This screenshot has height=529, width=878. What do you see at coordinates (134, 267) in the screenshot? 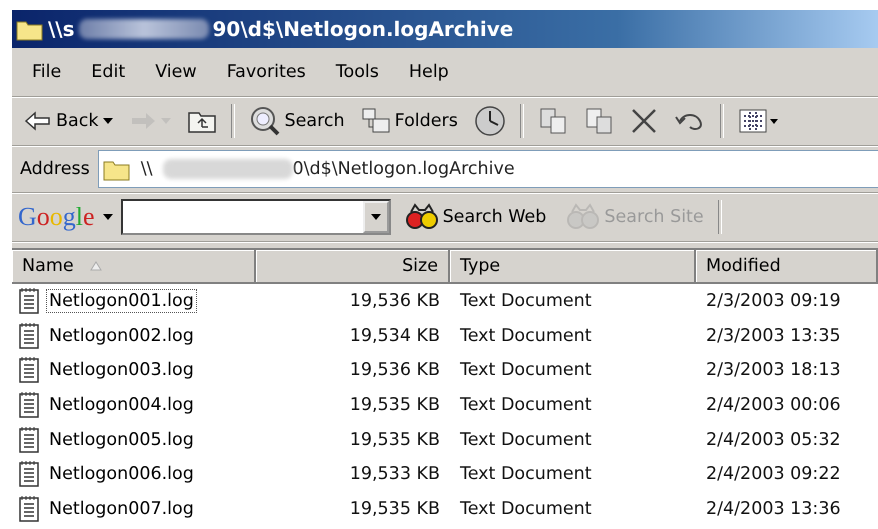
I see `column-header: Name` at bounding box center [134, 267].